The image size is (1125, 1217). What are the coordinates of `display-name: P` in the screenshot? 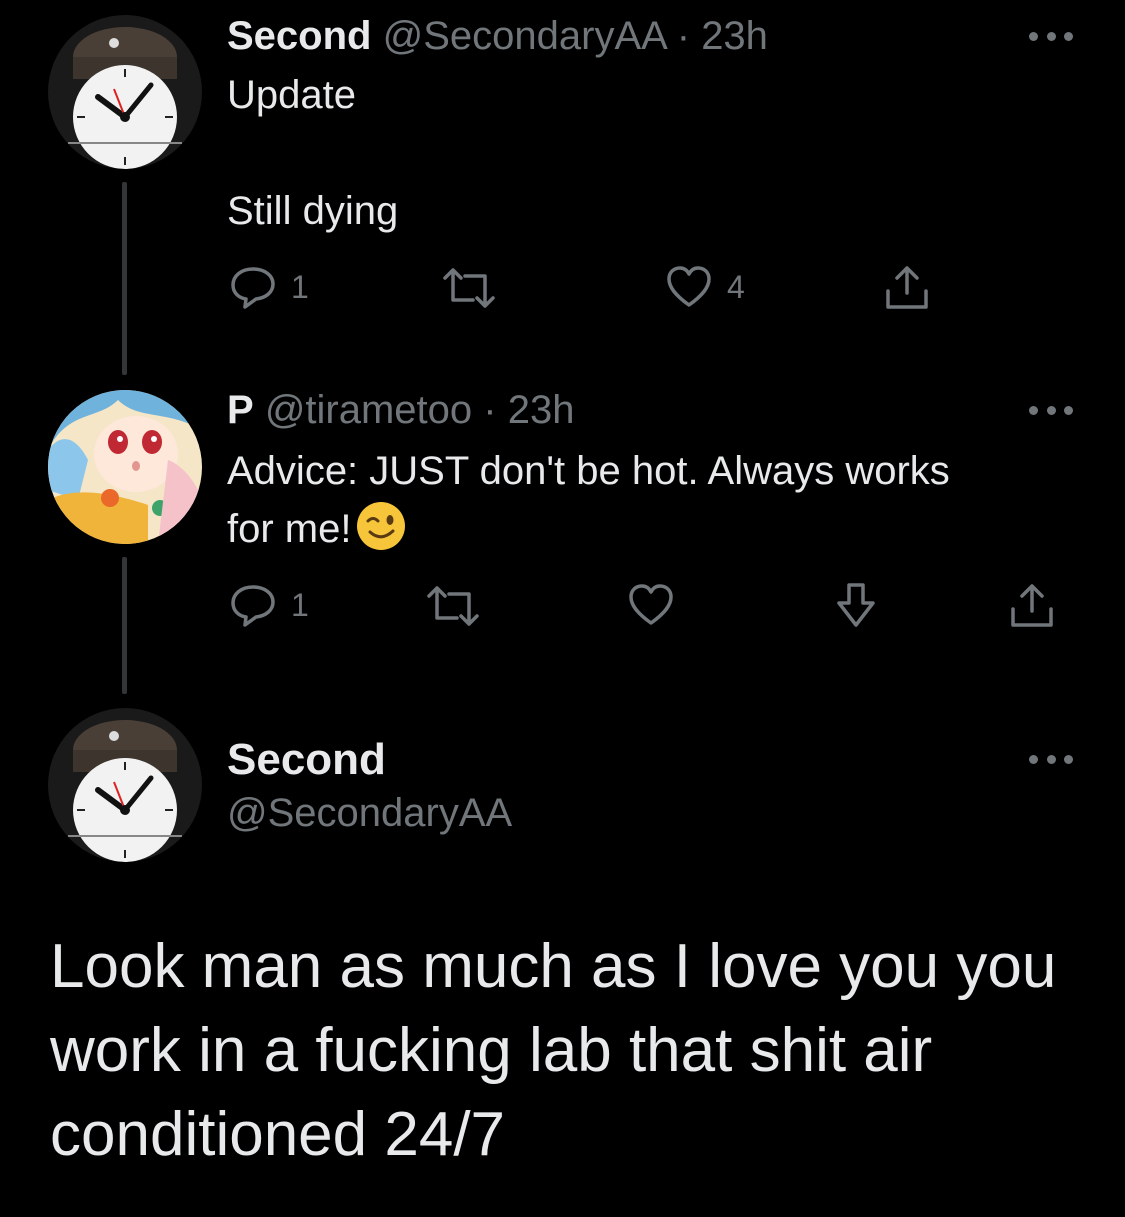 It's located at (240, 410).